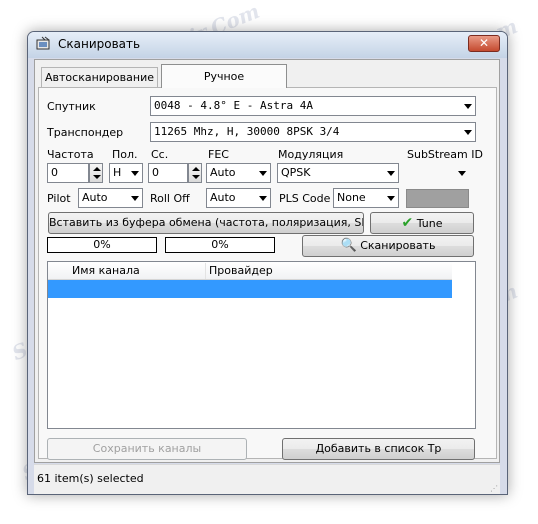 This screenshot has width=538, height=524. Describe the element at coordinates (338, 173) in the screenshot. I see `modulation-select: QPSK` at that location.